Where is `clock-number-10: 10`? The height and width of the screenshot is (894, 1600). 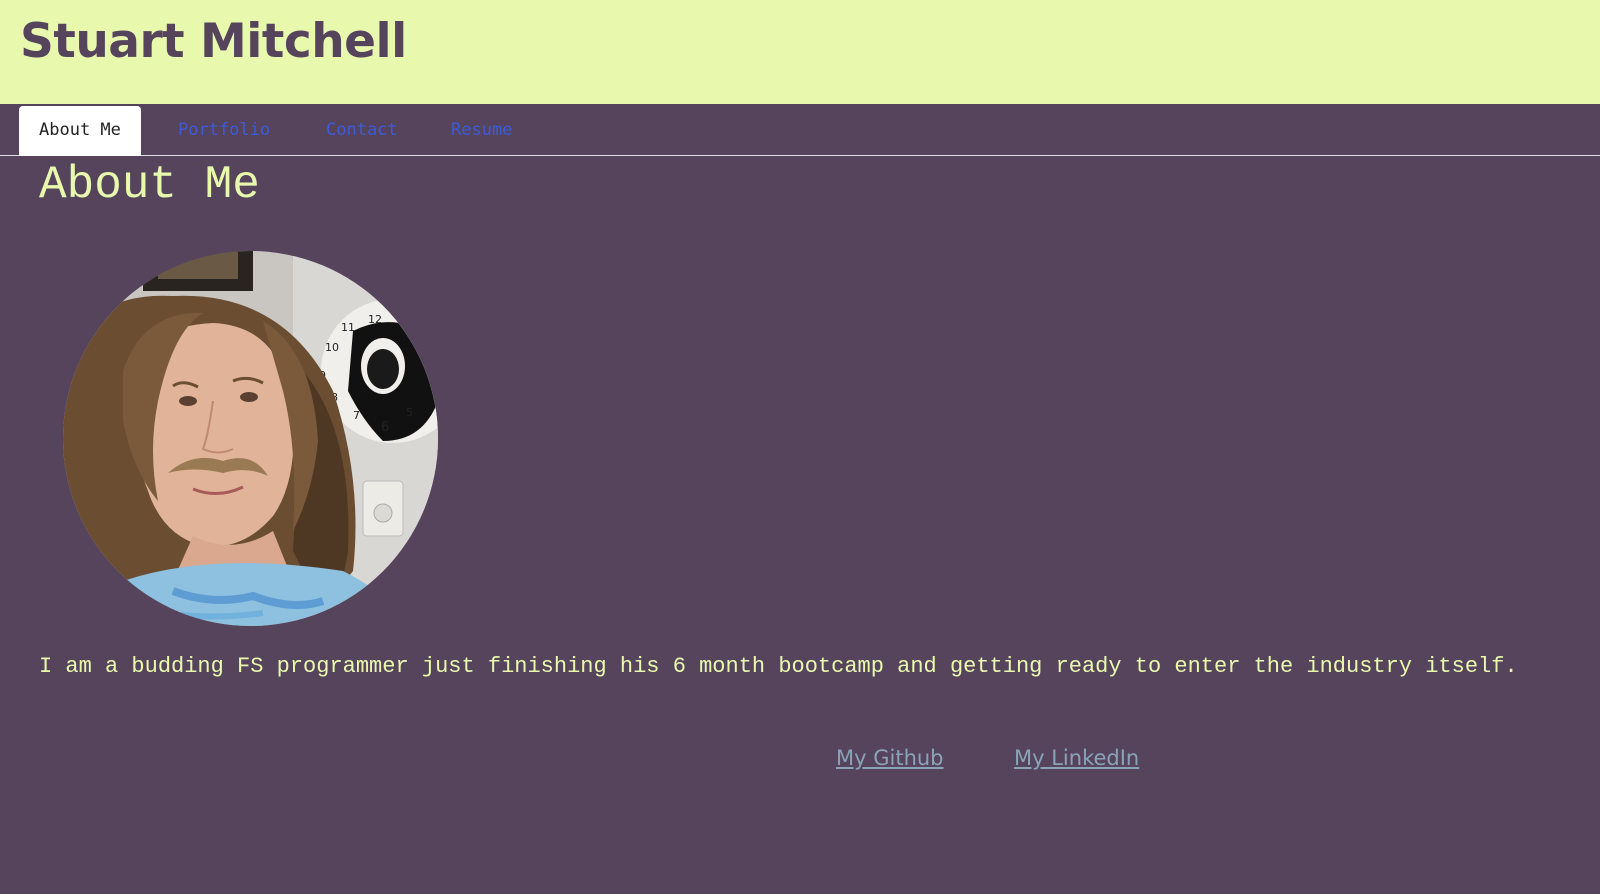 clock-number-10: 10 is located at coordinates (332, 347).